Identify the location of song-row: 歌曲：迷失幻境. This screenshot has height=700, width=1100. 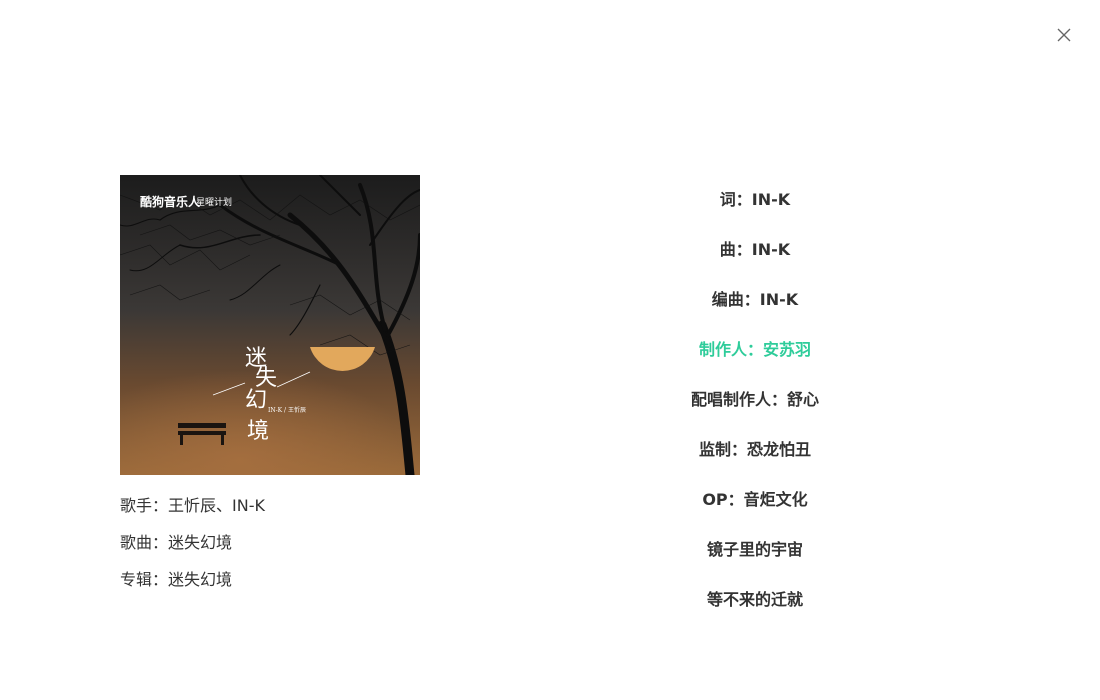
(300, 549).